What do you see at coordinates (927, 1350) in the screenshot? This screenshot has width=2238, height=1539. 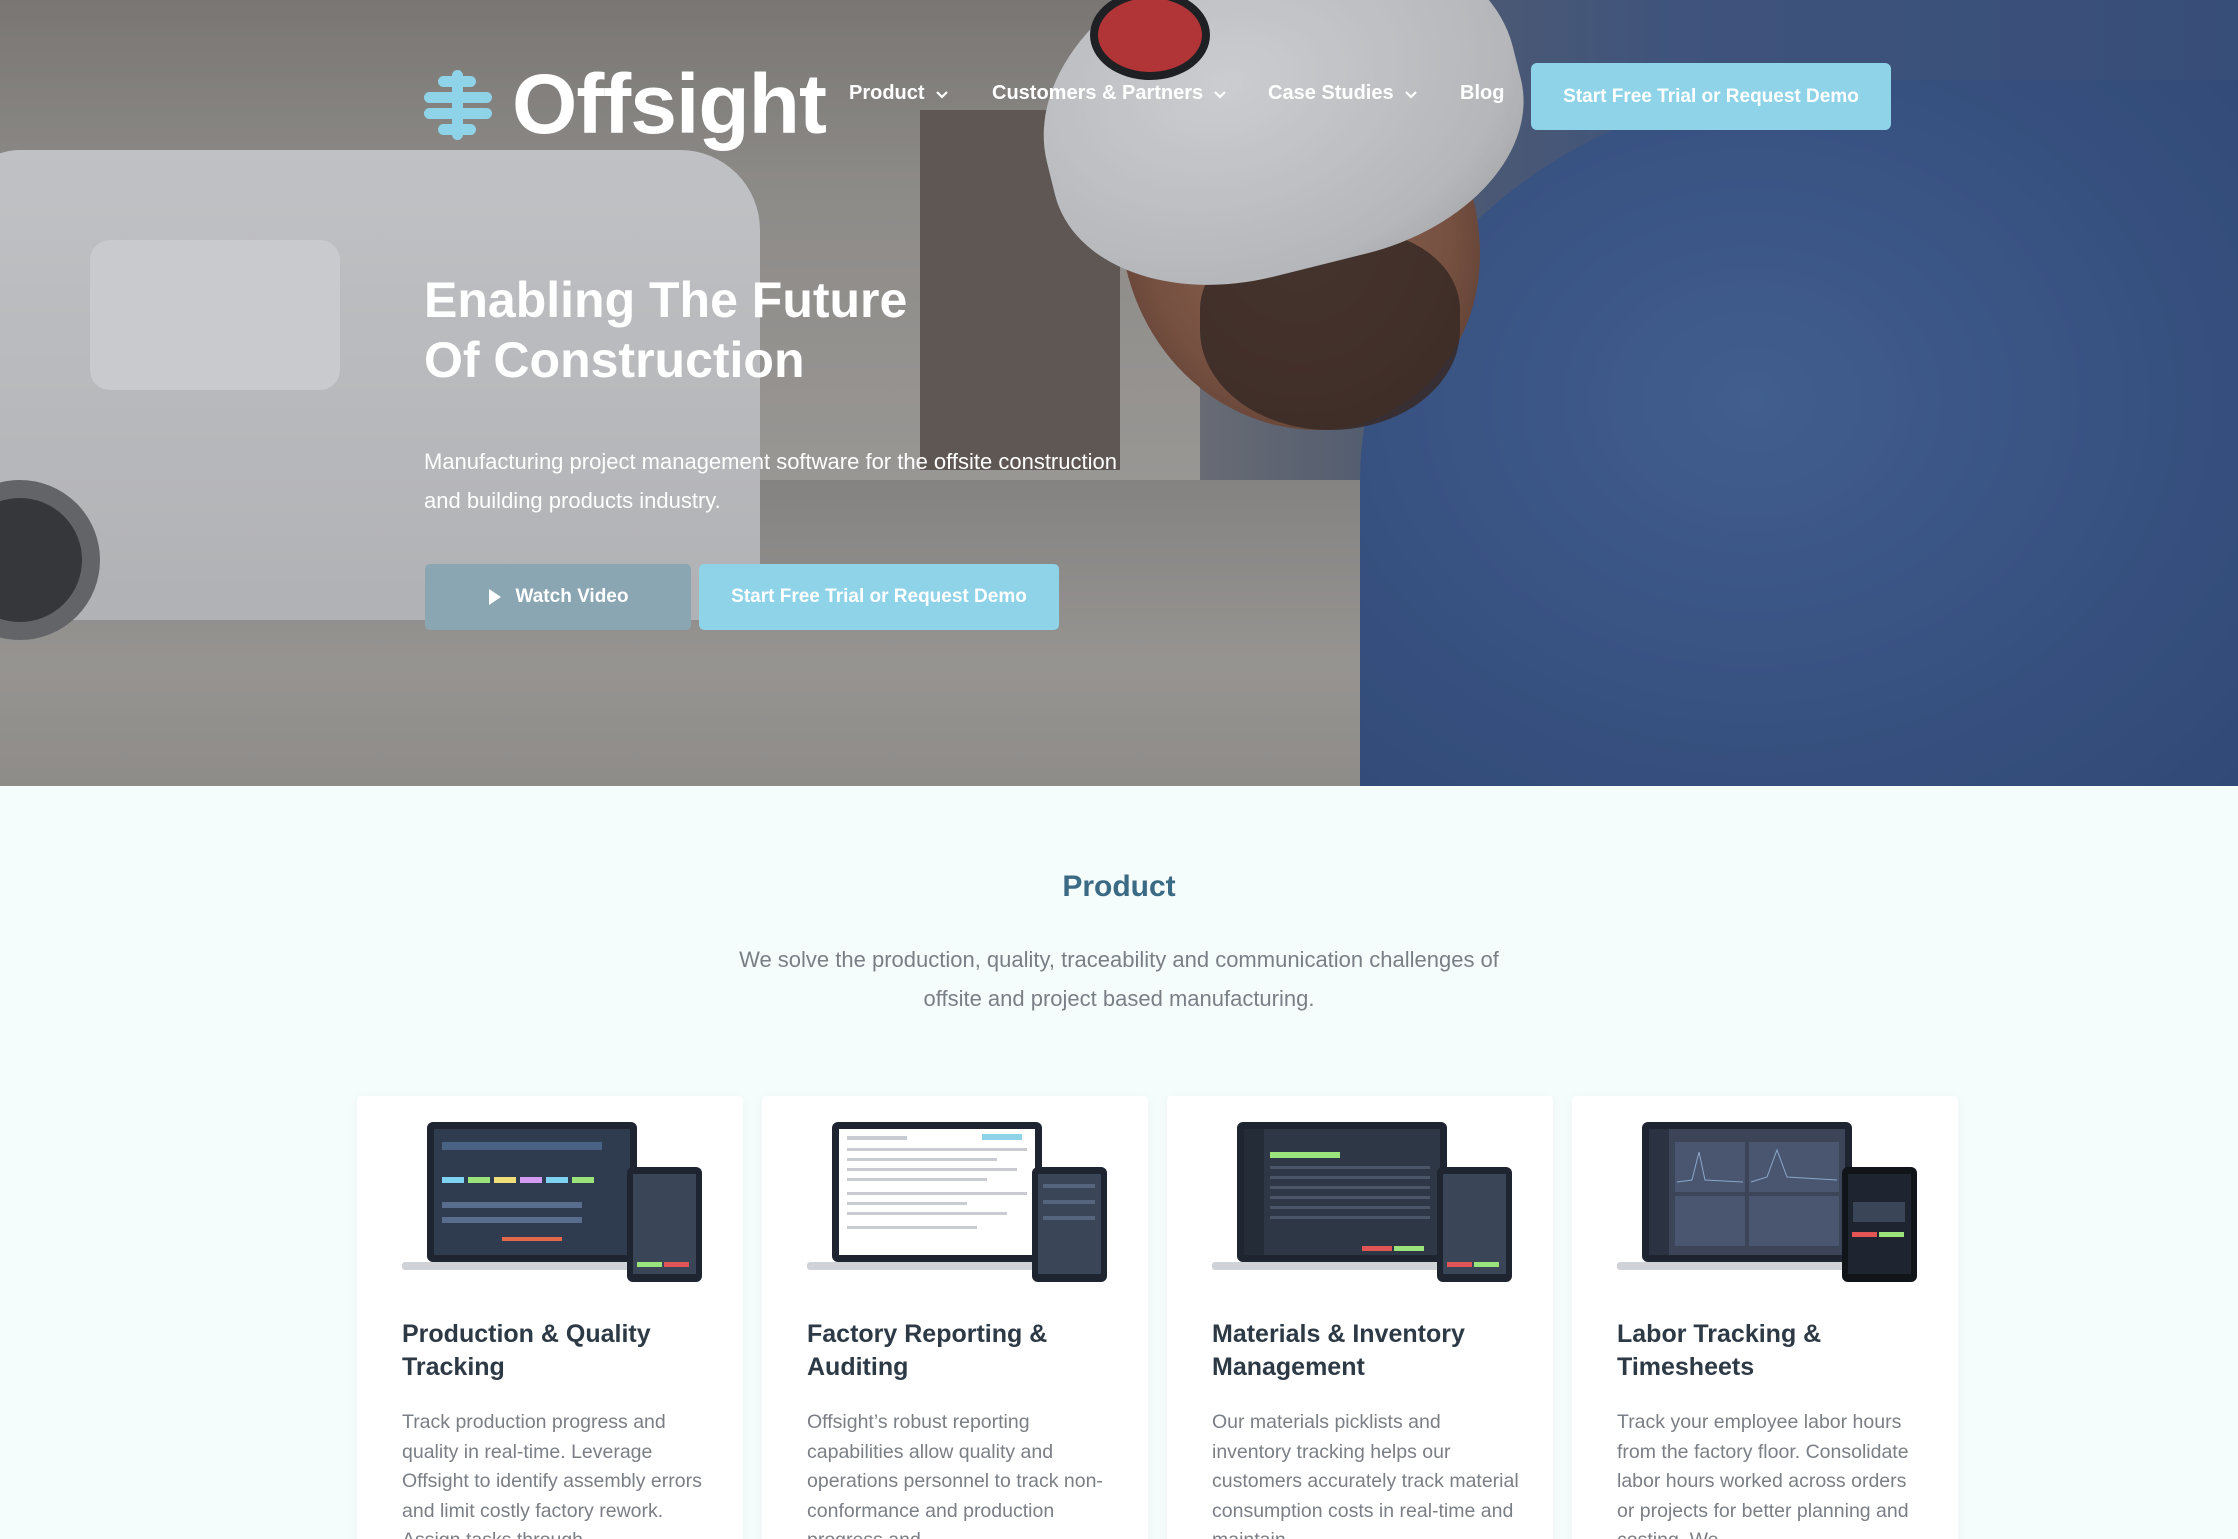 I see `product-card-title: Factory Reporting & Auditing` at bounding box center [927, 1350].